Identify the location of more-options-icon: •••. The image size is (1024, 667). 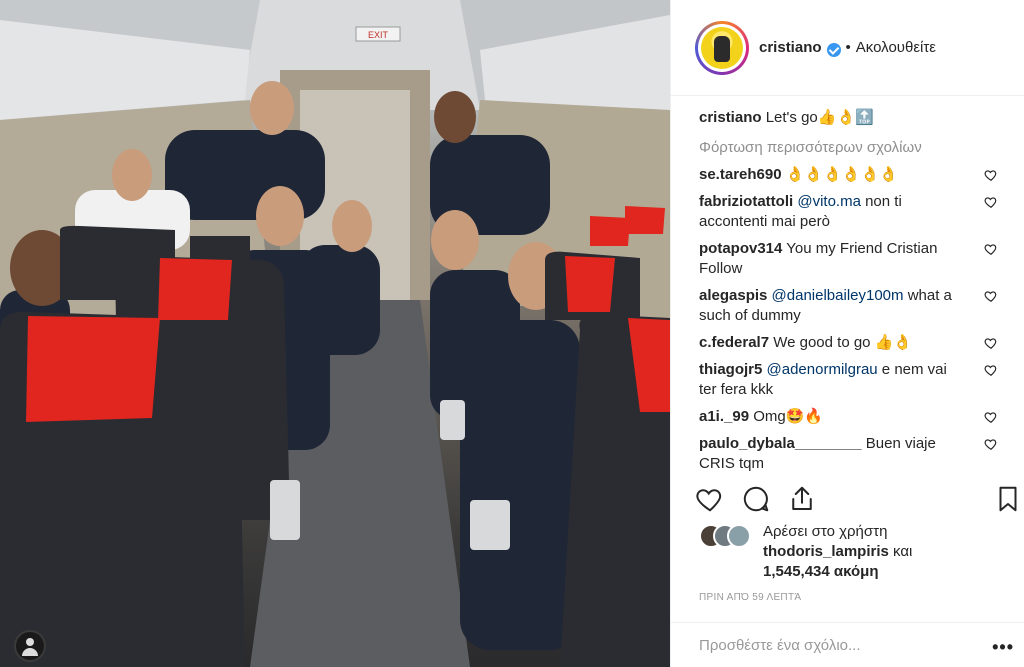
(1003, 647).